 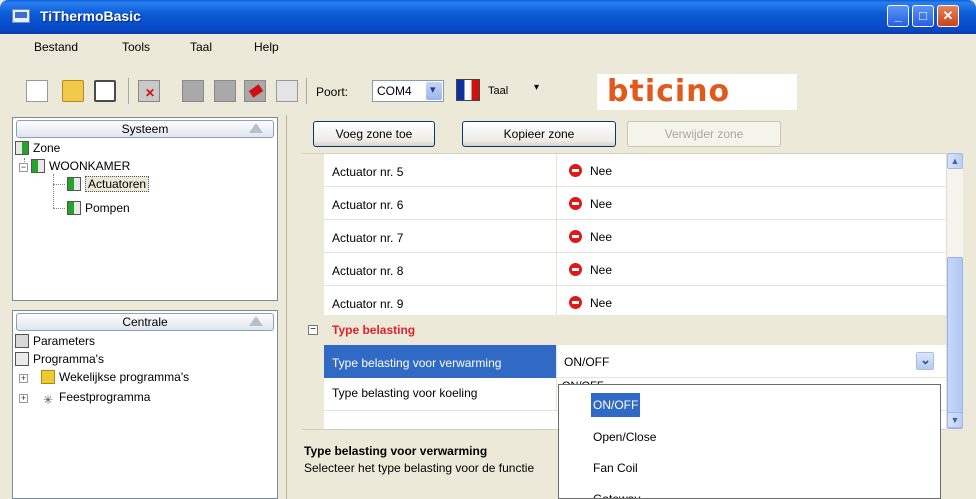 What do you see at coordinates (368, 172) in the screenshot?
I see `property-label: Actuator nr. 5` at bounding box center [368, 172].